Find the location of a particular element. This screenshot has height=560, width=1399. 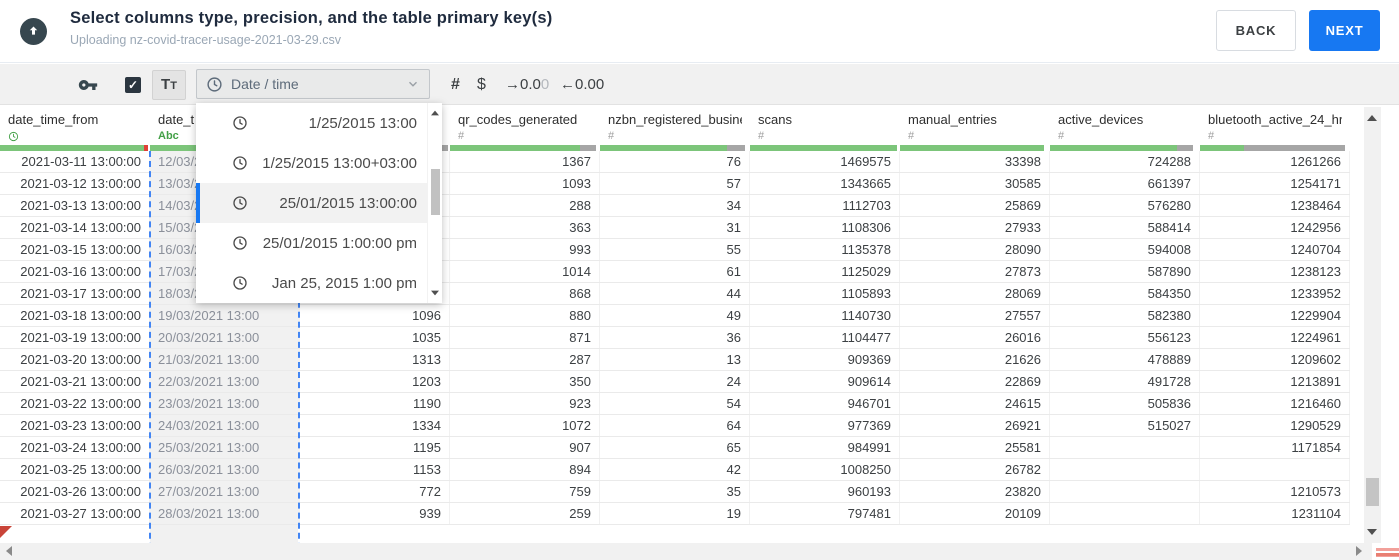

column-name: active_devices is located at coordinates (1101, 119).